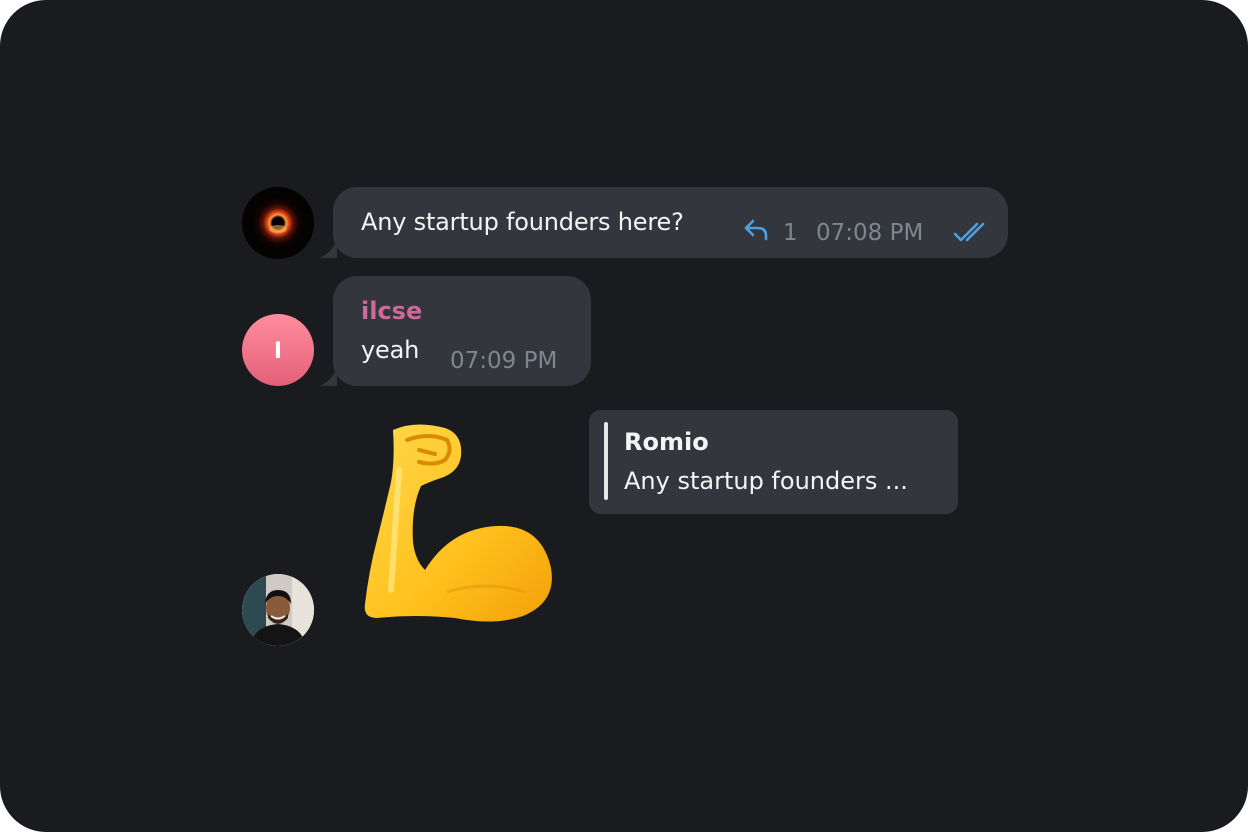  I want to click on sender-name: ilcse, so click(391, 311).